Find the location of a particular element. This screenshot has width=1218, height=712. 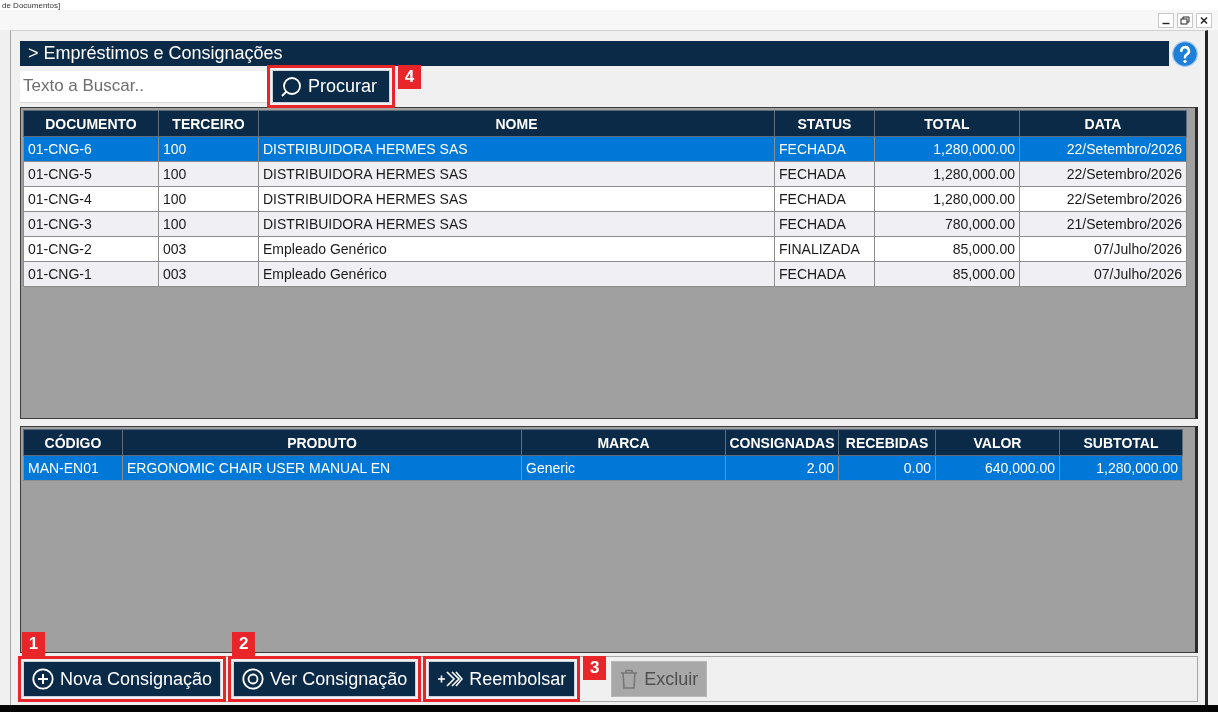

table-cell: 01-CNG-5 is located at coordinates (91, 174).